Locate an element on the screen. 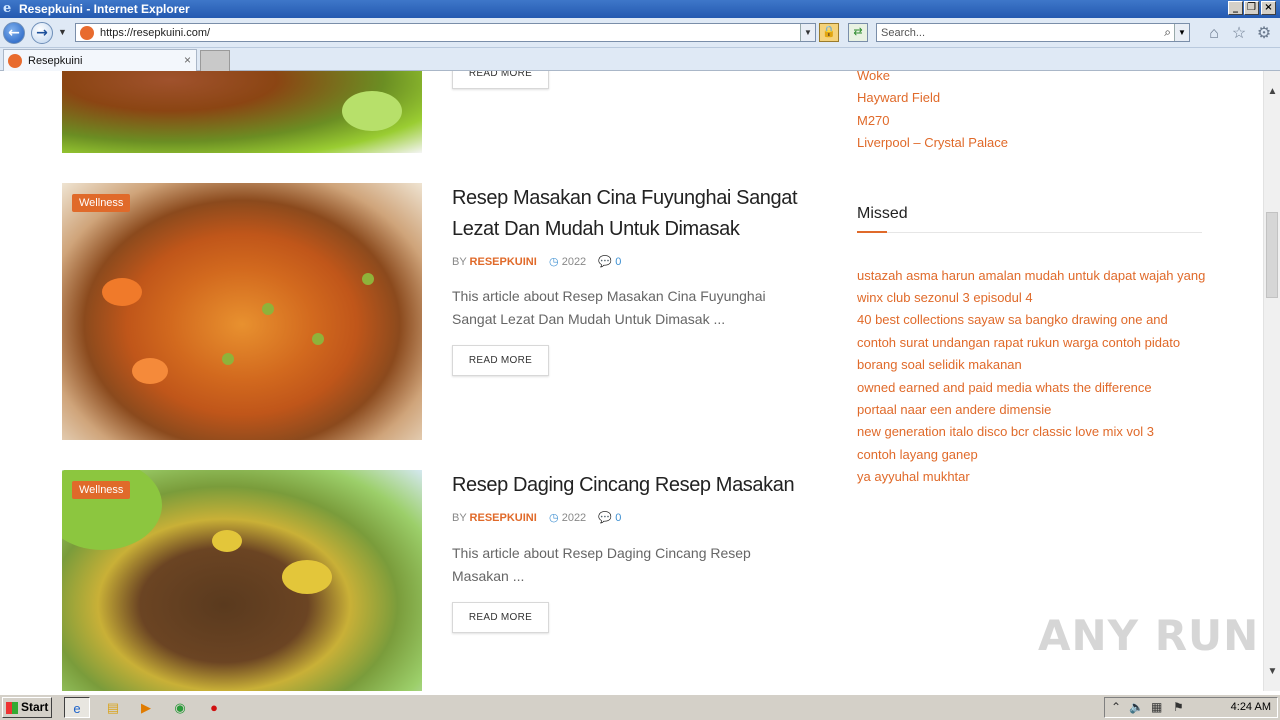 This screenshot has height=720, width=1280. widget-divider is located at coordinates (1029, 232).